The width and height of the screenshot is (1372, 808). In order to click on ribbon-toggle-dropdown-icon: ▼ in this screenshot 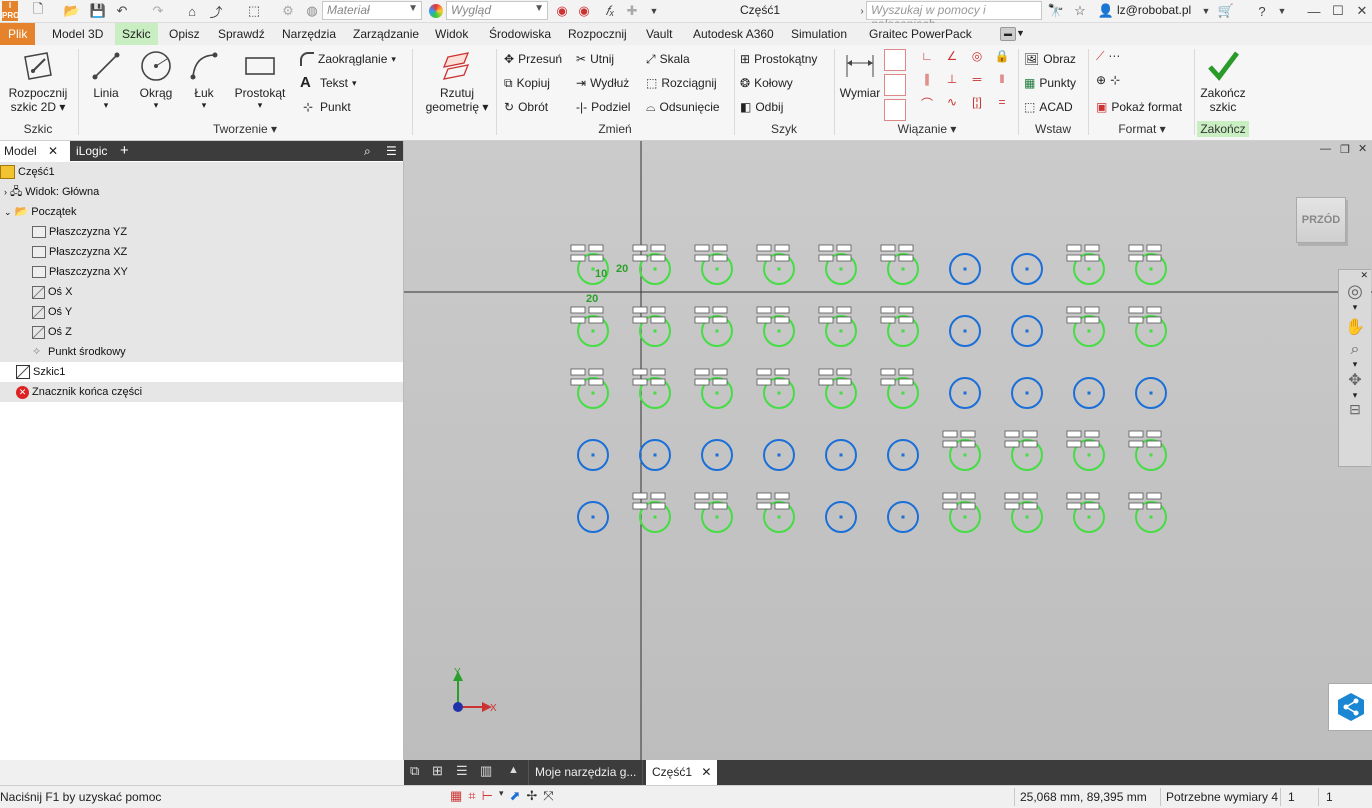, I will do `click(1020, 33)`.